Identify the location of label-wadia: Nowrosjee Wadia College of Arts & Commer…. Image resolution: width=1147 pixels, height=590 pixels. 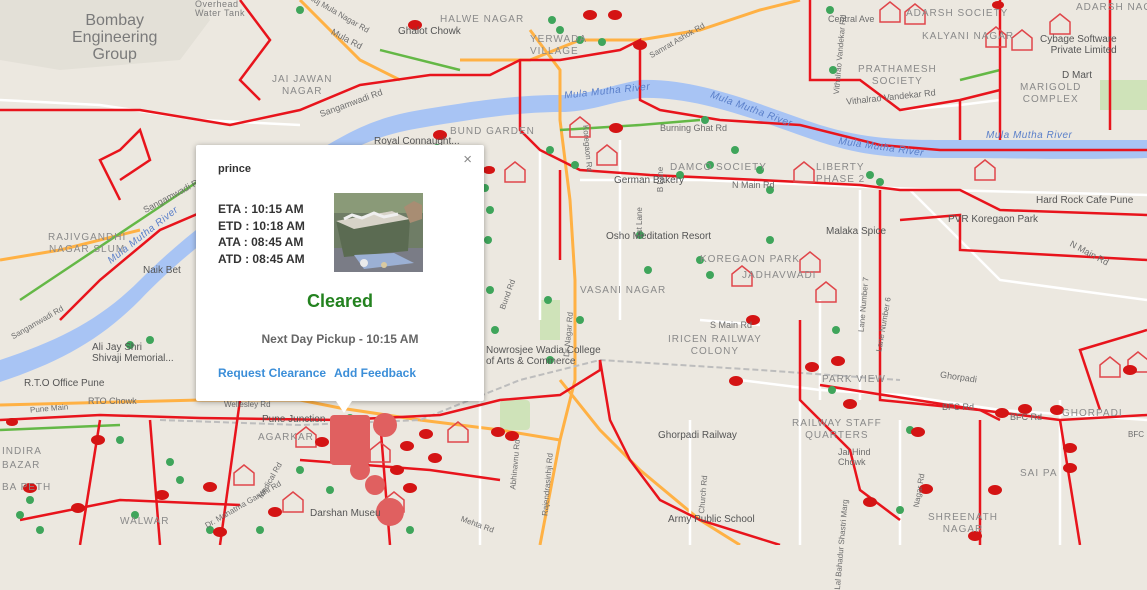
(543, 356).